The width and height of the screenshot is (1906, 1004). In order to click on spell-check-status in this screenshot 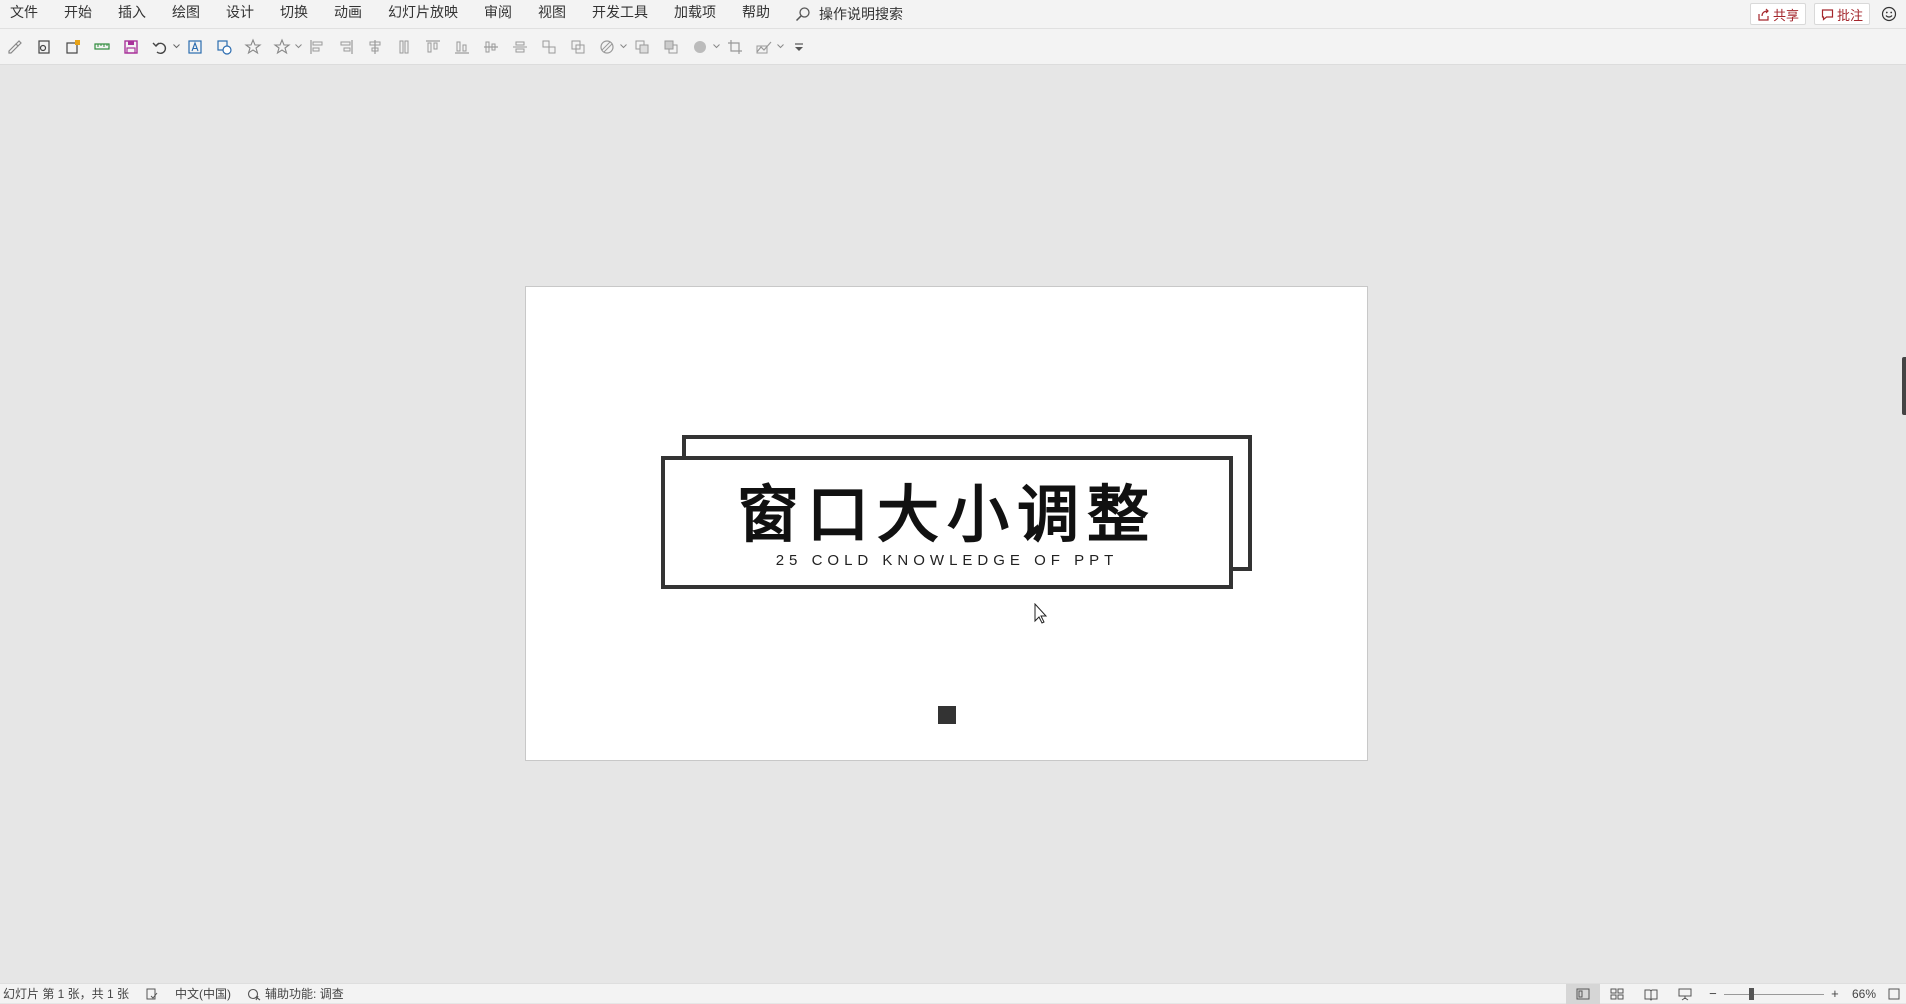, I will do `click(152, 994)`.